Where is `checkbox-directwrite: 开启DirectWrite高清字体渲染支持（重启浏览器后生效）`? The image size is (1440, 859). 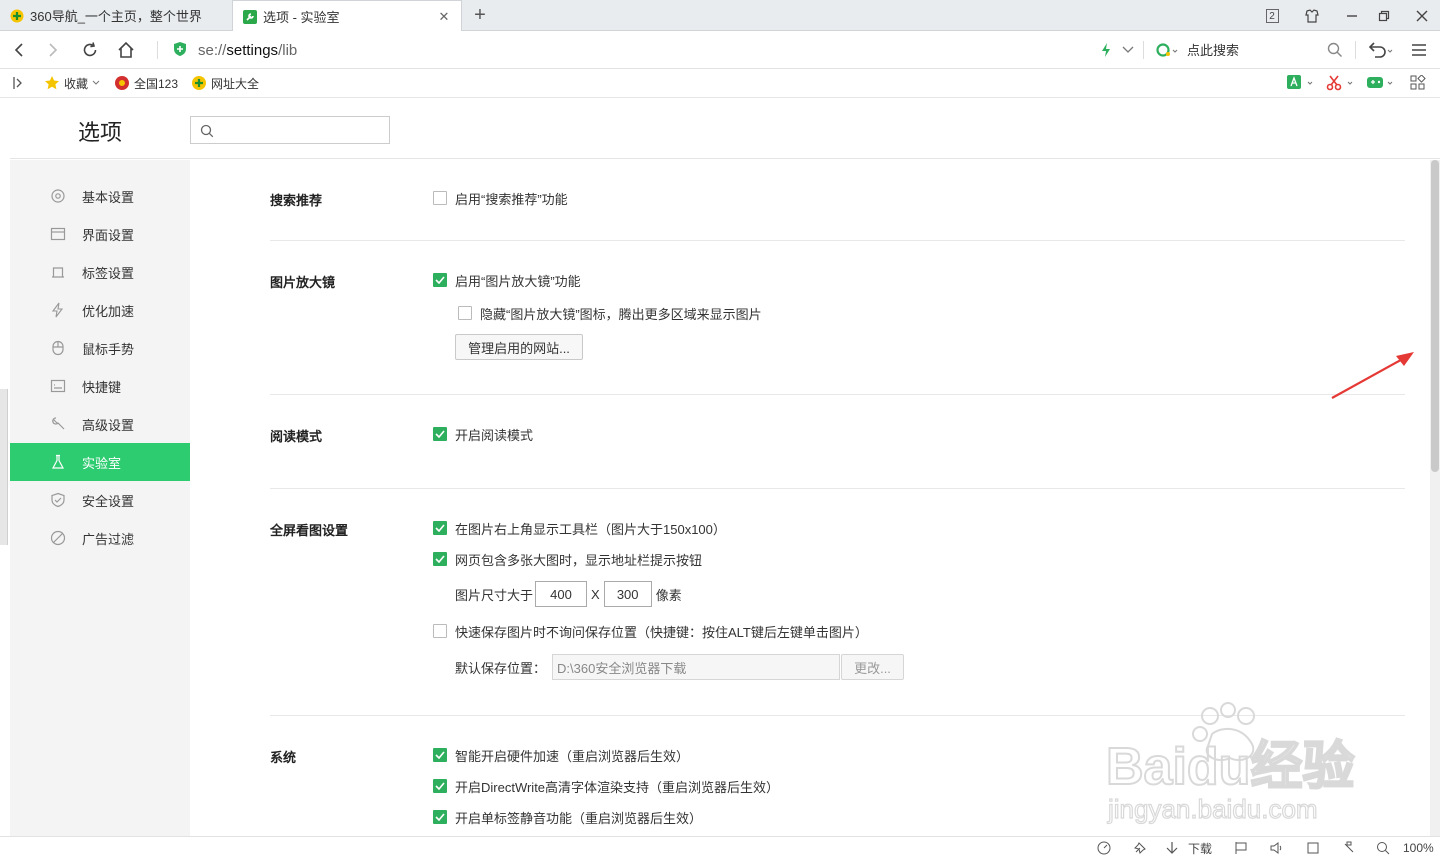
checkbox-directwrite: 开启DirectWrite高清字体渲染支持（重启浏览器后生效） is located at coordinates (606, 786).